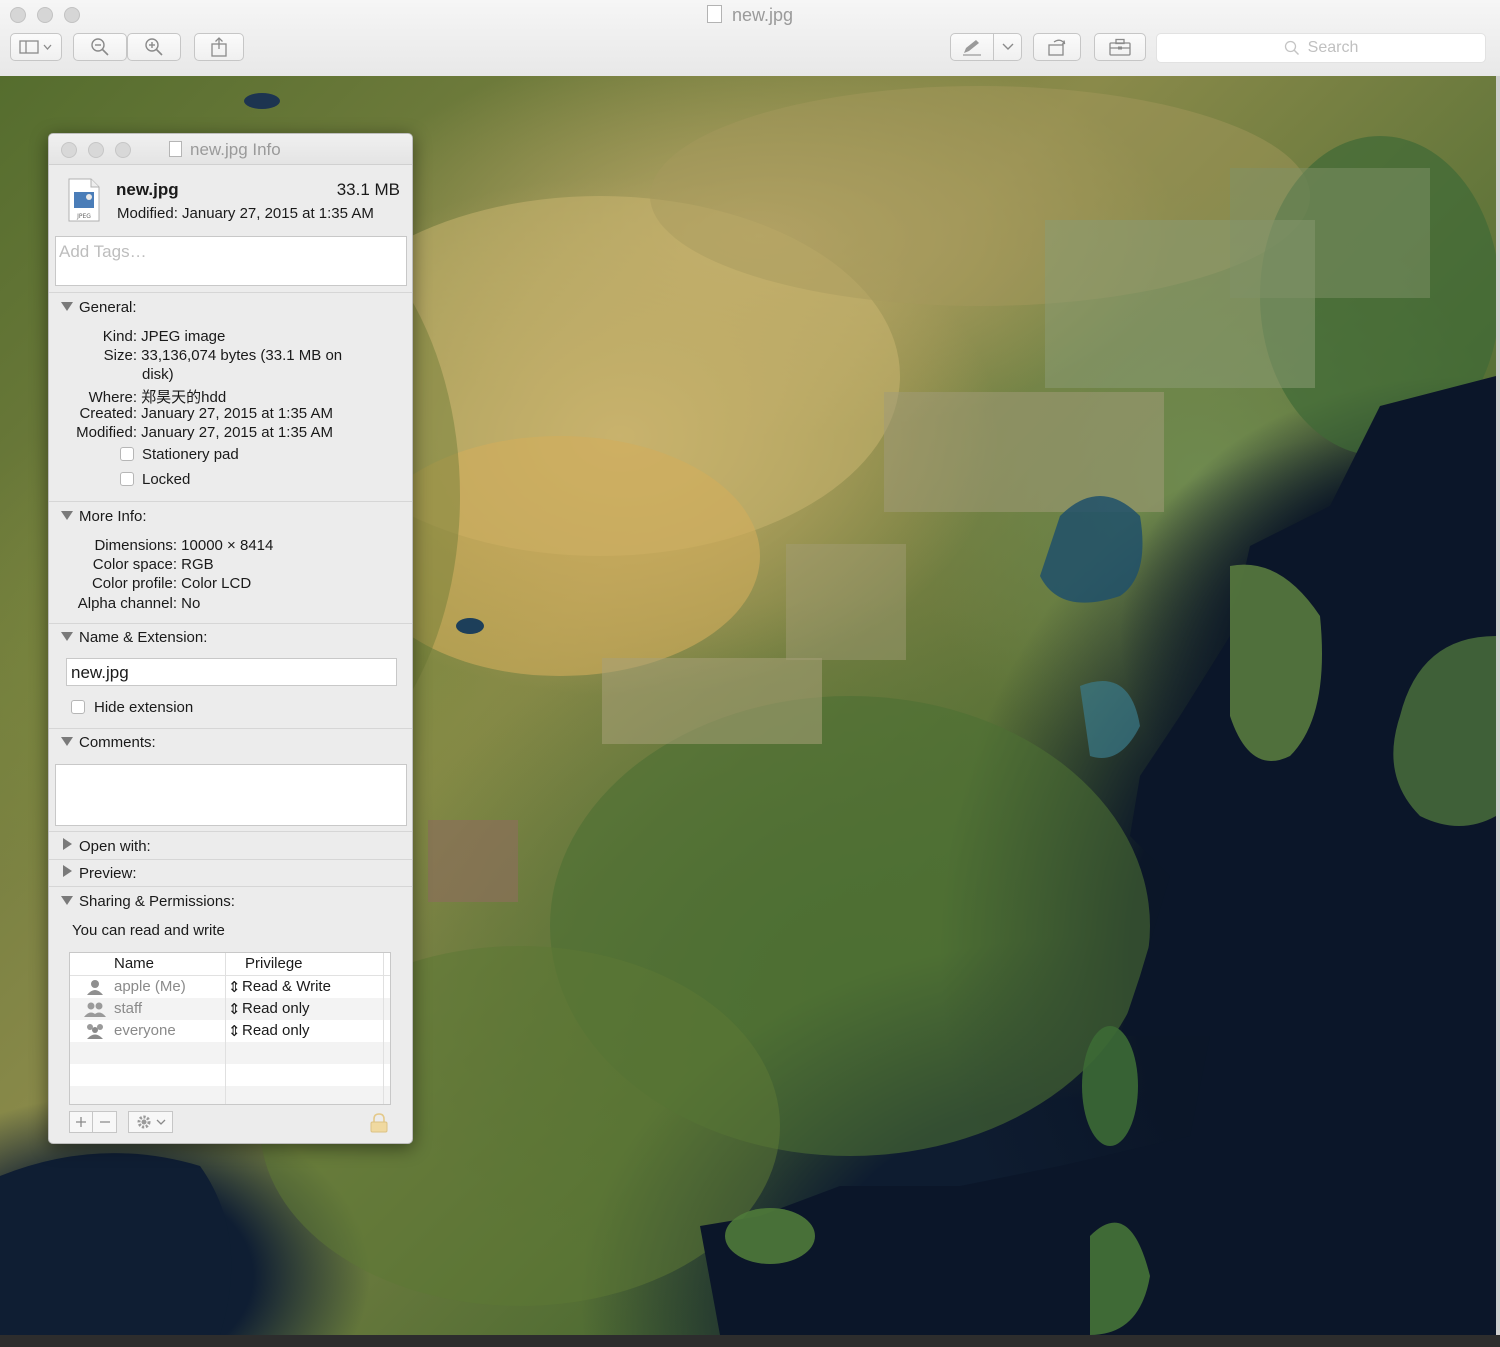  What do you see at coordinates (95, 987) in the screenshot?
I see `user-icon` at bounding box center [95, 987].